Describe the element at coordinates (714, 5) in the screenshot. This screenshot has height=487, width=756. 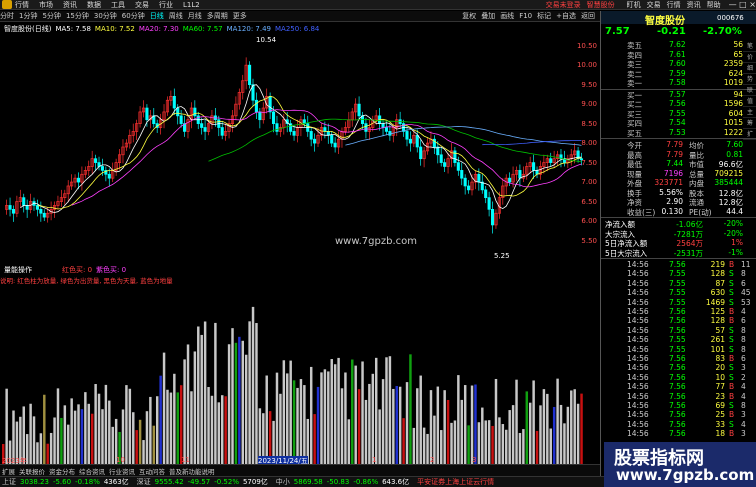
I see `right-menu-item: 帮助` at that location.